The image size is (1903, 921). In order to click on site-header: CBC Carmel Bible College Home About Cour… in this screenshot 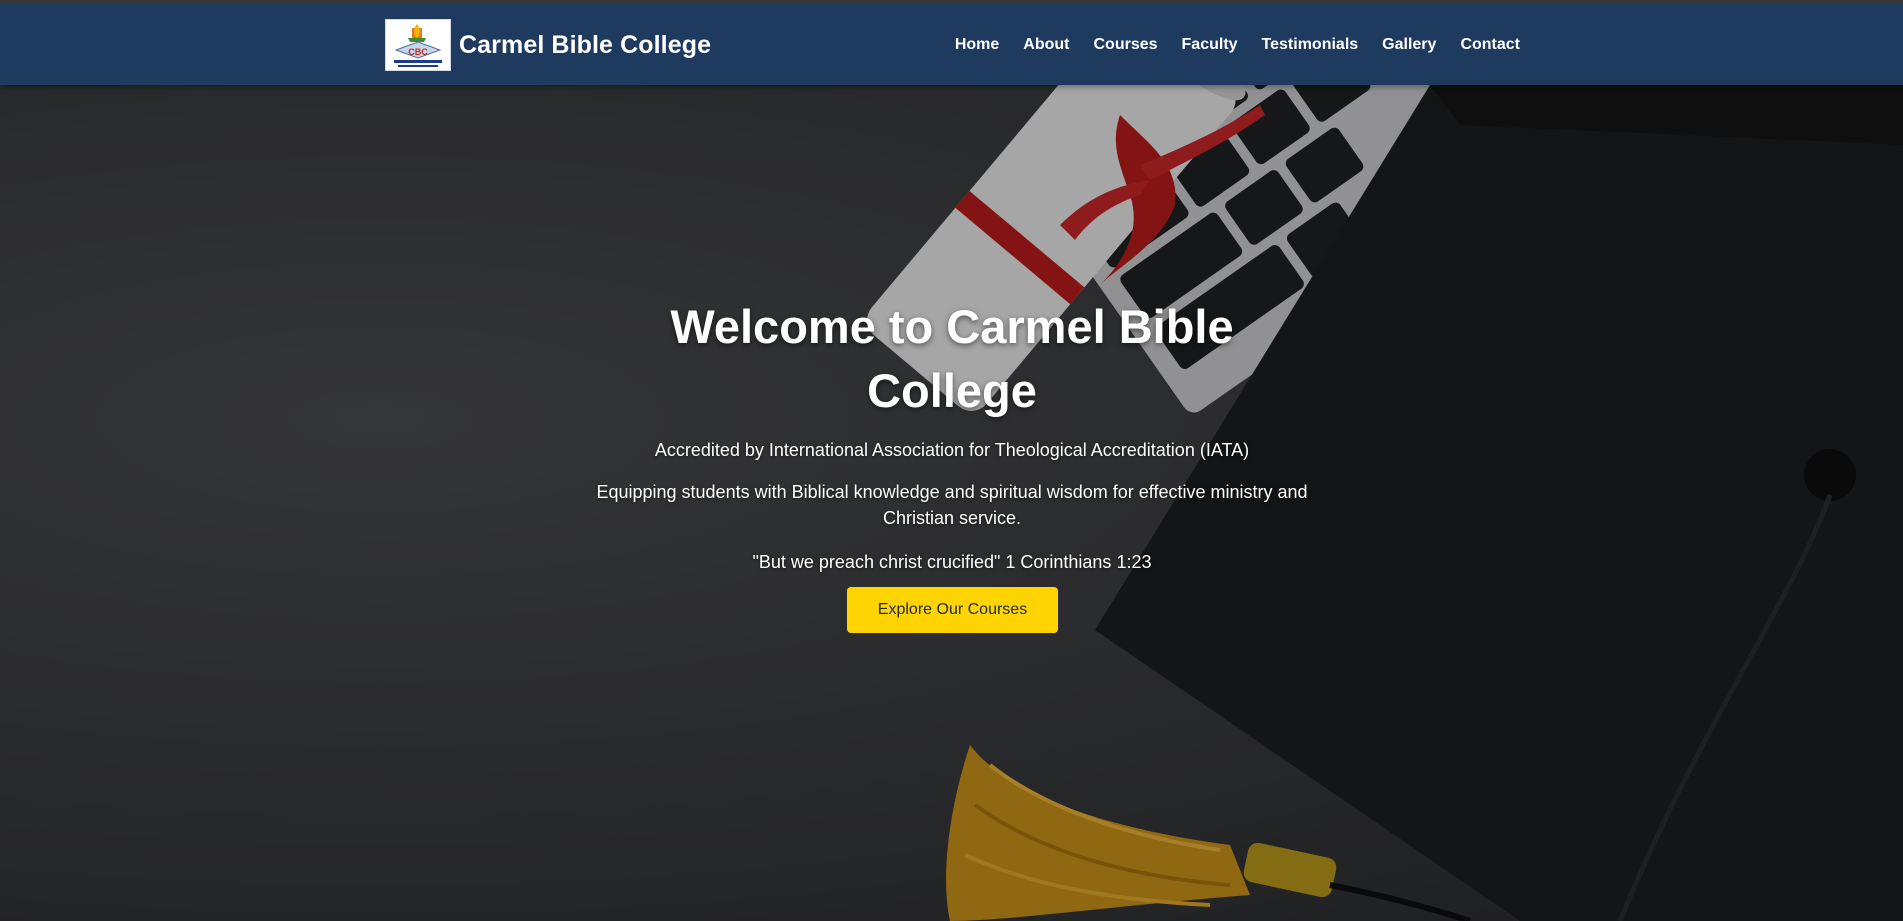, I will do `click(951, 44)`.